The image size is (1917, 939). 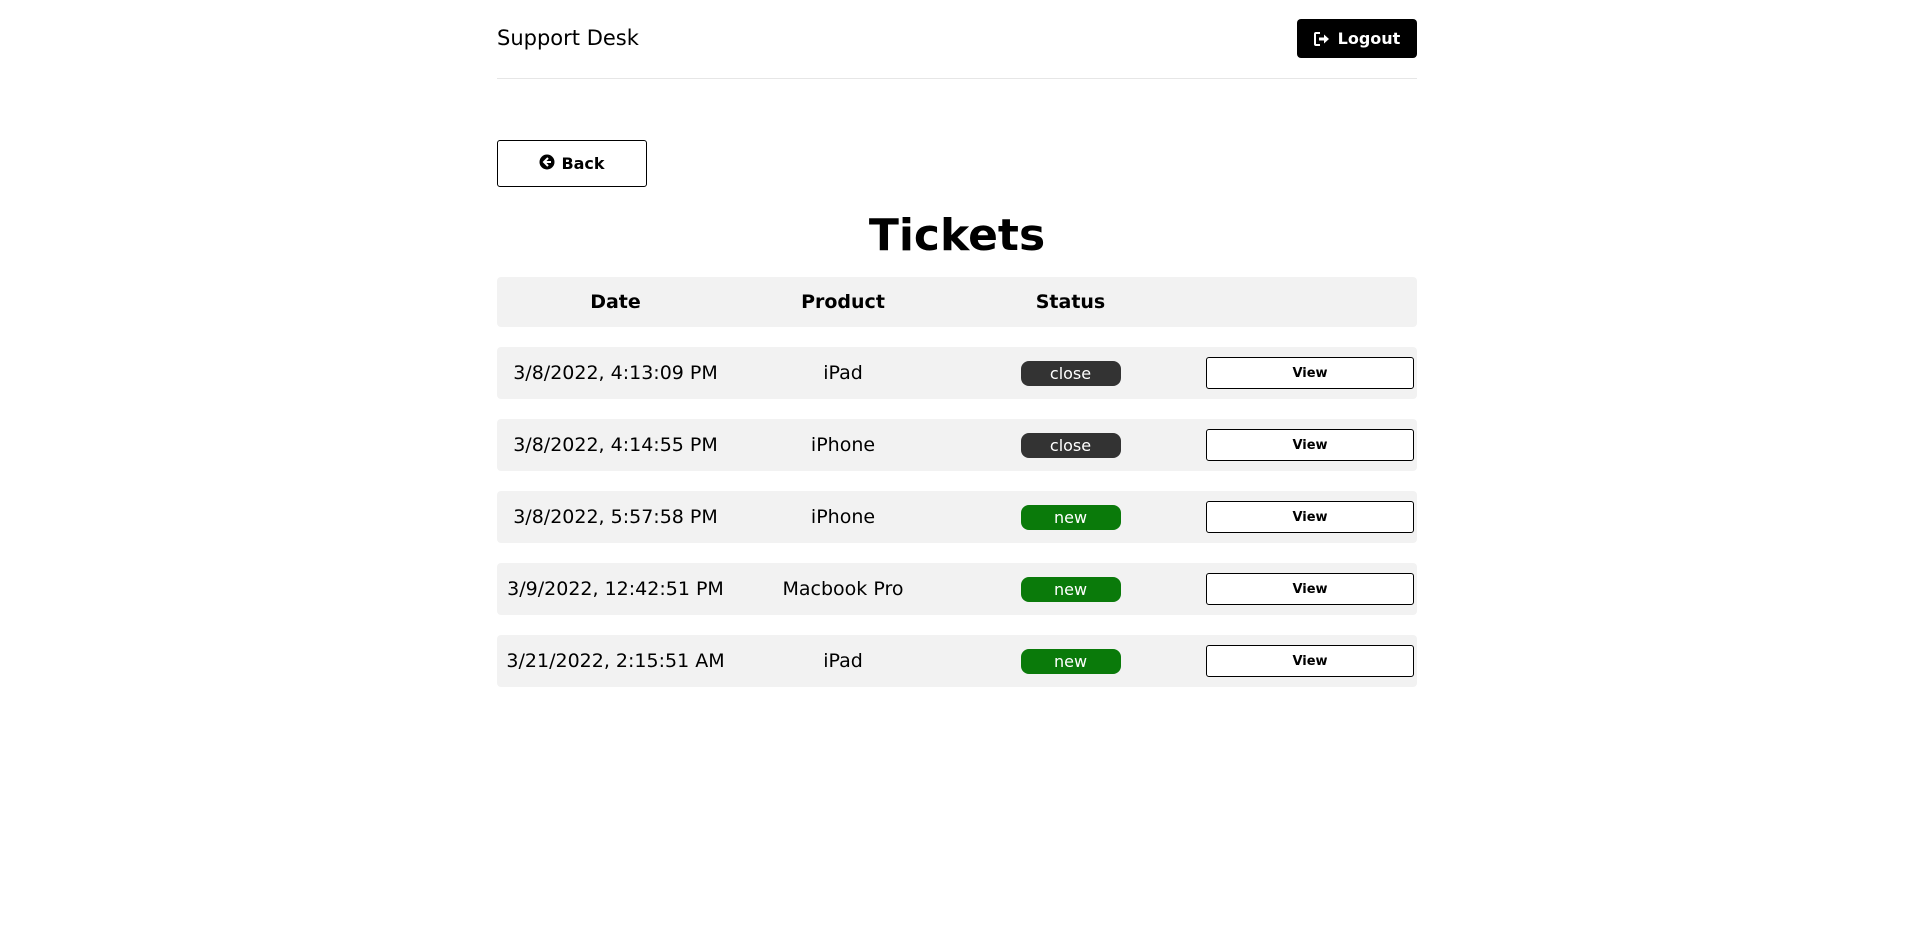 What do you see at coordinates (583, 163) in the screenshot?
I see `back-label: Back` at bounding box center [583, 163].